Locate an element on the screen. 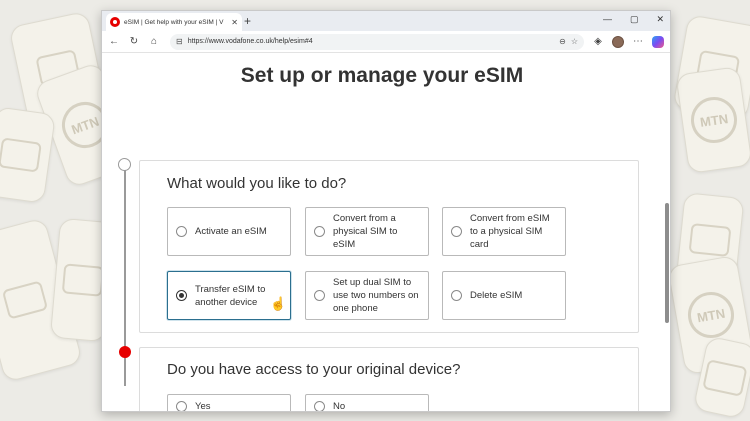 The image size is (750, 421). option-physical-to-esim: Convert from a physical SIM to eSIM is located at coordinates (367, 231).